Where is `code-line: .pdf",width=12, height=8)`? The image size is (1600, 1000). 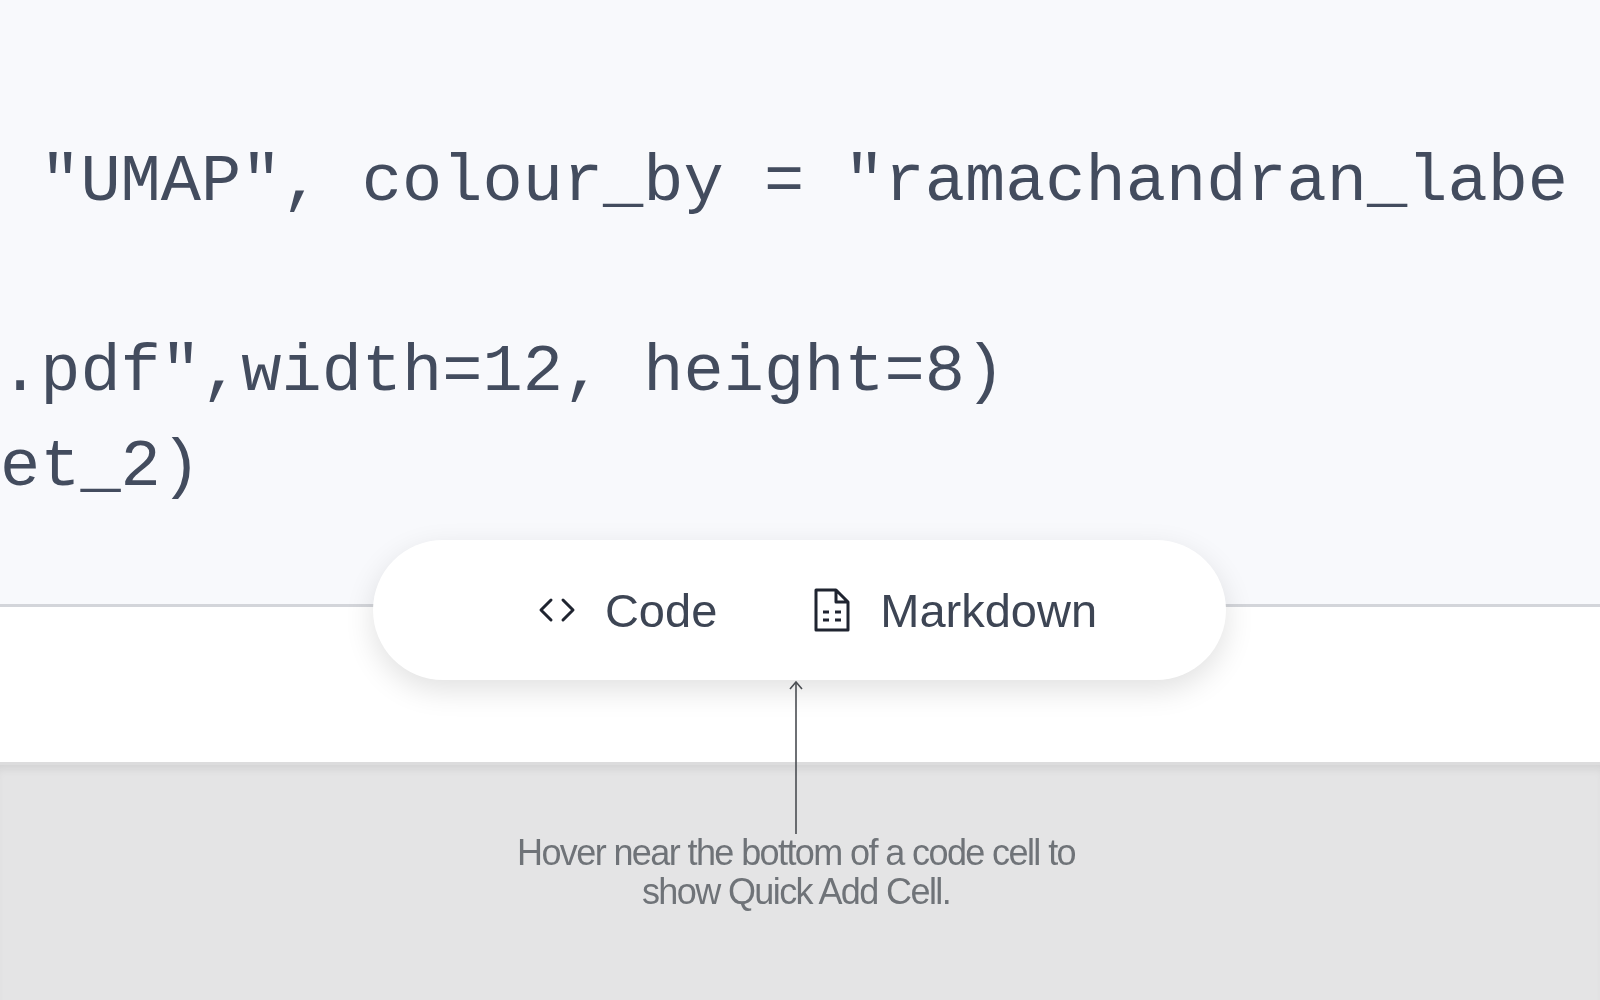 code-line: .pdf",width=12, height=8) is located at coordinates (503, 372).